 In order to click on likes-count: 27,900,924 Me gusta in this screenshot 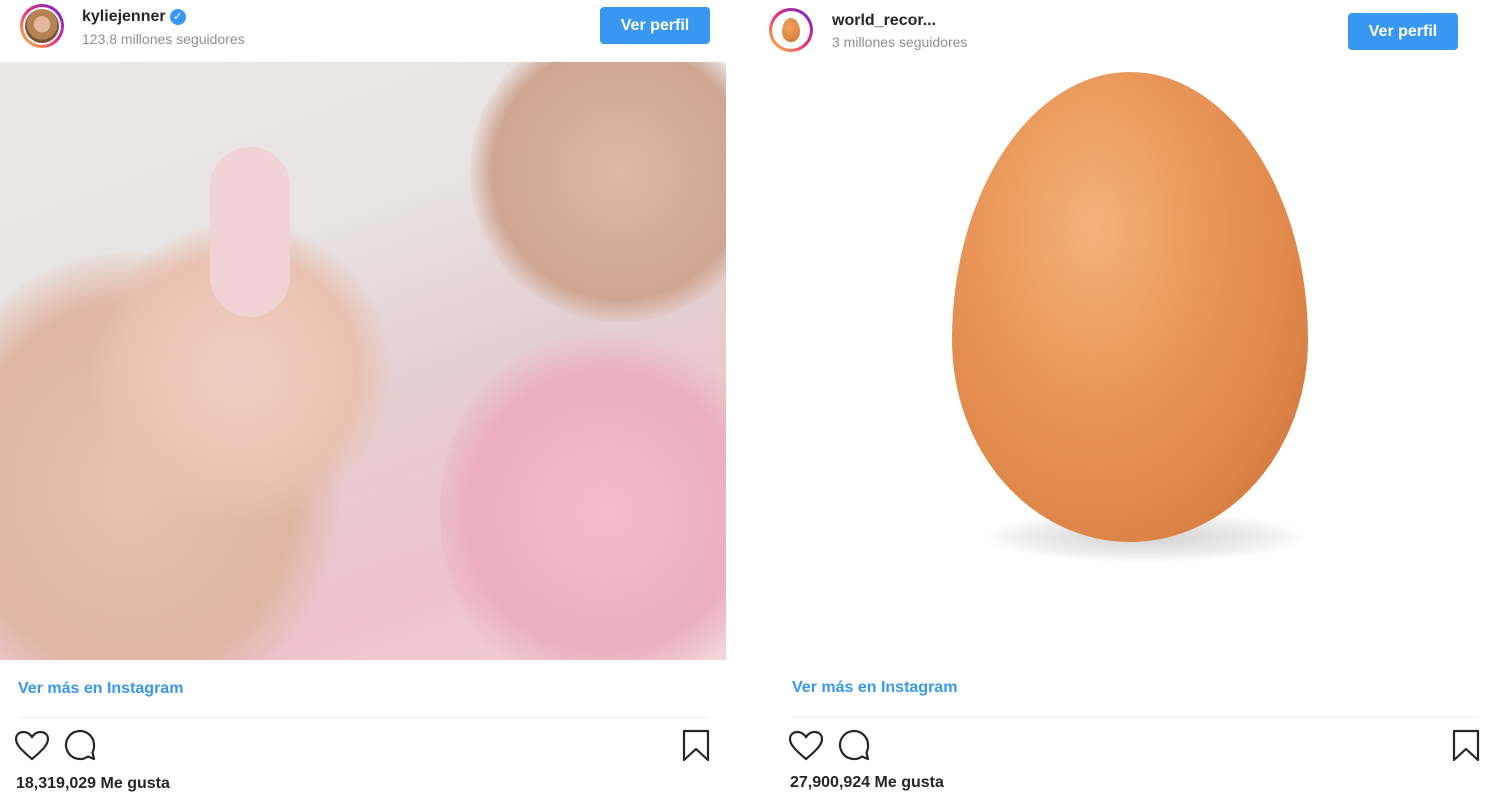, I will do `click(867, 782)`.